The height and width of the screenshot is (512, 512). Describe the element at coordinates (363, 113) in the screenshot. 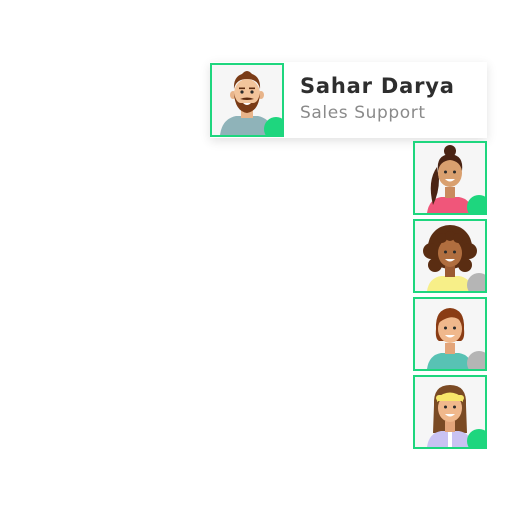

I see `contact-role: Sales Support` at that location.